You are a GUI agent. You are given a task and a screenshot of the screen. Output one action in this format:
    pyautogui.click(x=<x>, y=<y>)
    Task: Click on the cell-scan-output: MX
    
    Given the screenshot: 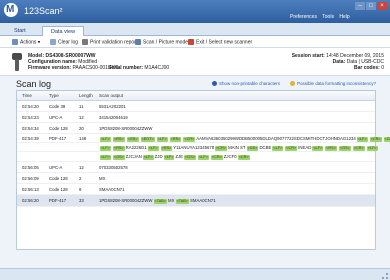 What is the action you would take?
    pyautogui.click(x=102, y=179)
    